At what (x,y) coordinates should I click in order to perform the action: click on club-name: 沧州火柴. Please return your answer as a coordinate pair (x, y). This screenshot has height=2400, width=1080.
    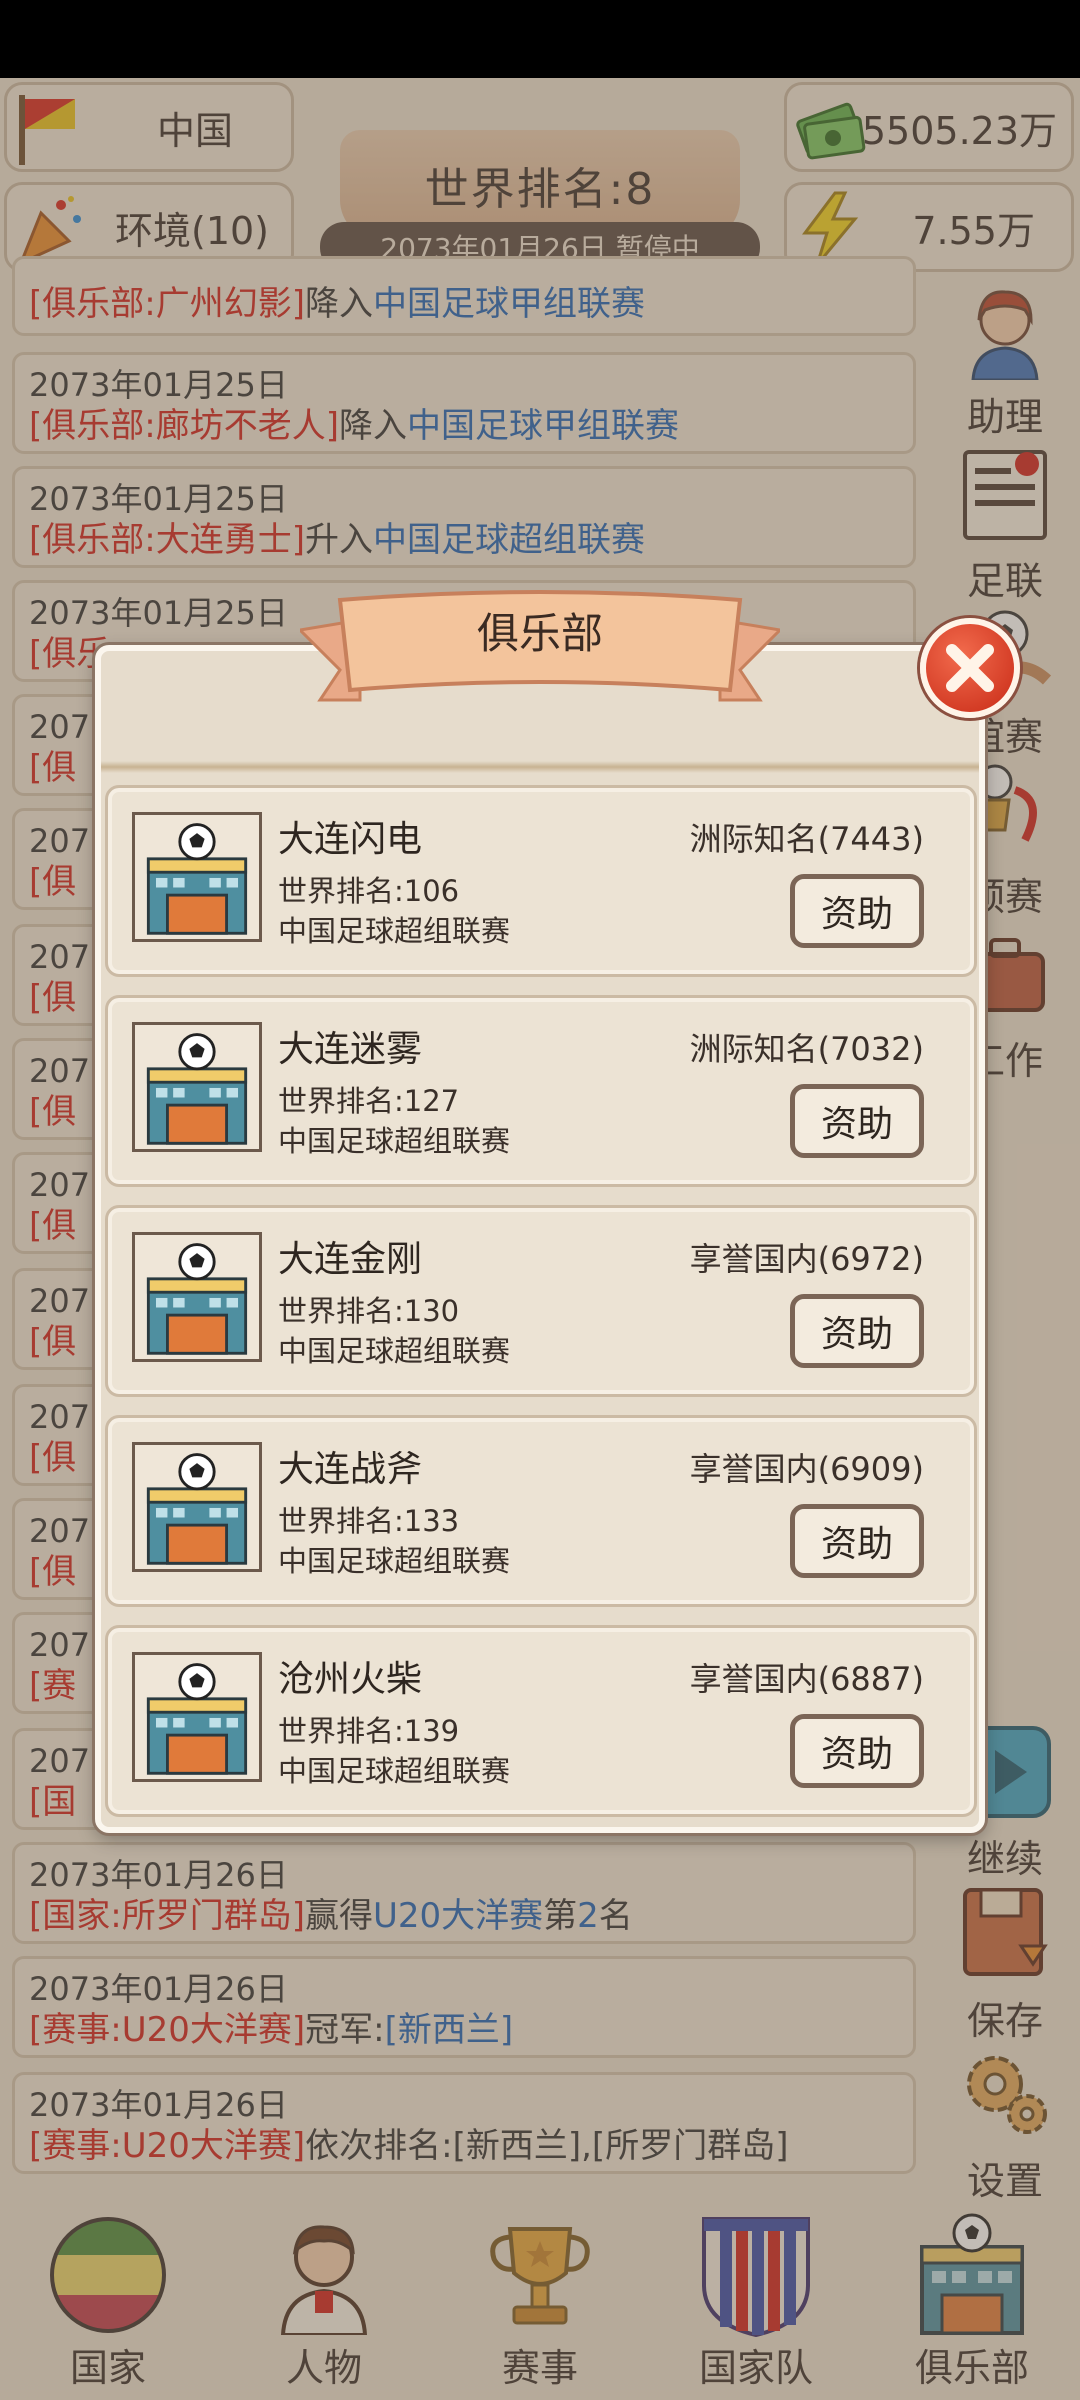
    Looking at the image, I should click on (350, 1679).